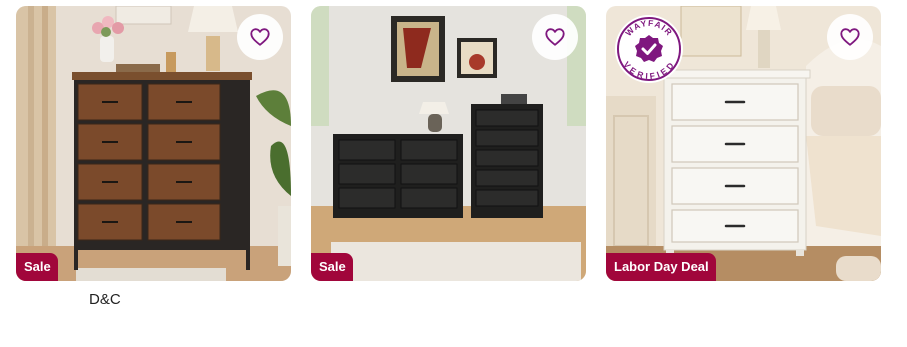 Image resolution: width=907 pixels, height=347 pixels. What do you see at coordinates (649, 49) in the screenshot?
I see `wayfair-verified-seal: WAYFAIR VERIFIED` at bounding box center [649, 49].